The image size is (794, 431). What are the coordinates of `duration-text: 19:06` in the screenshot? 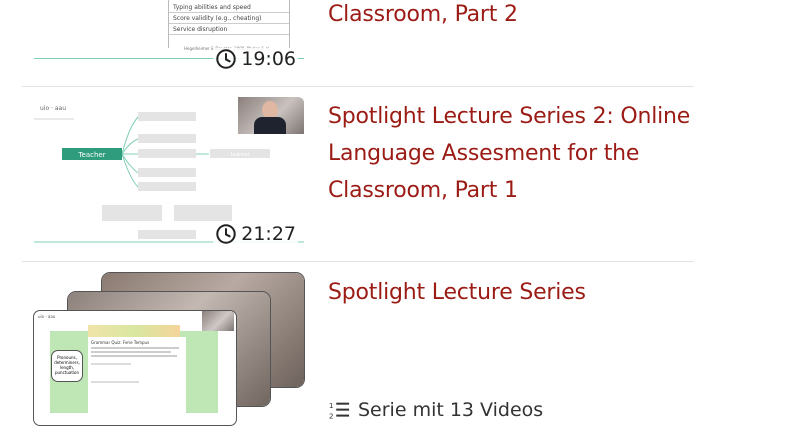 It's located at (268, 59).